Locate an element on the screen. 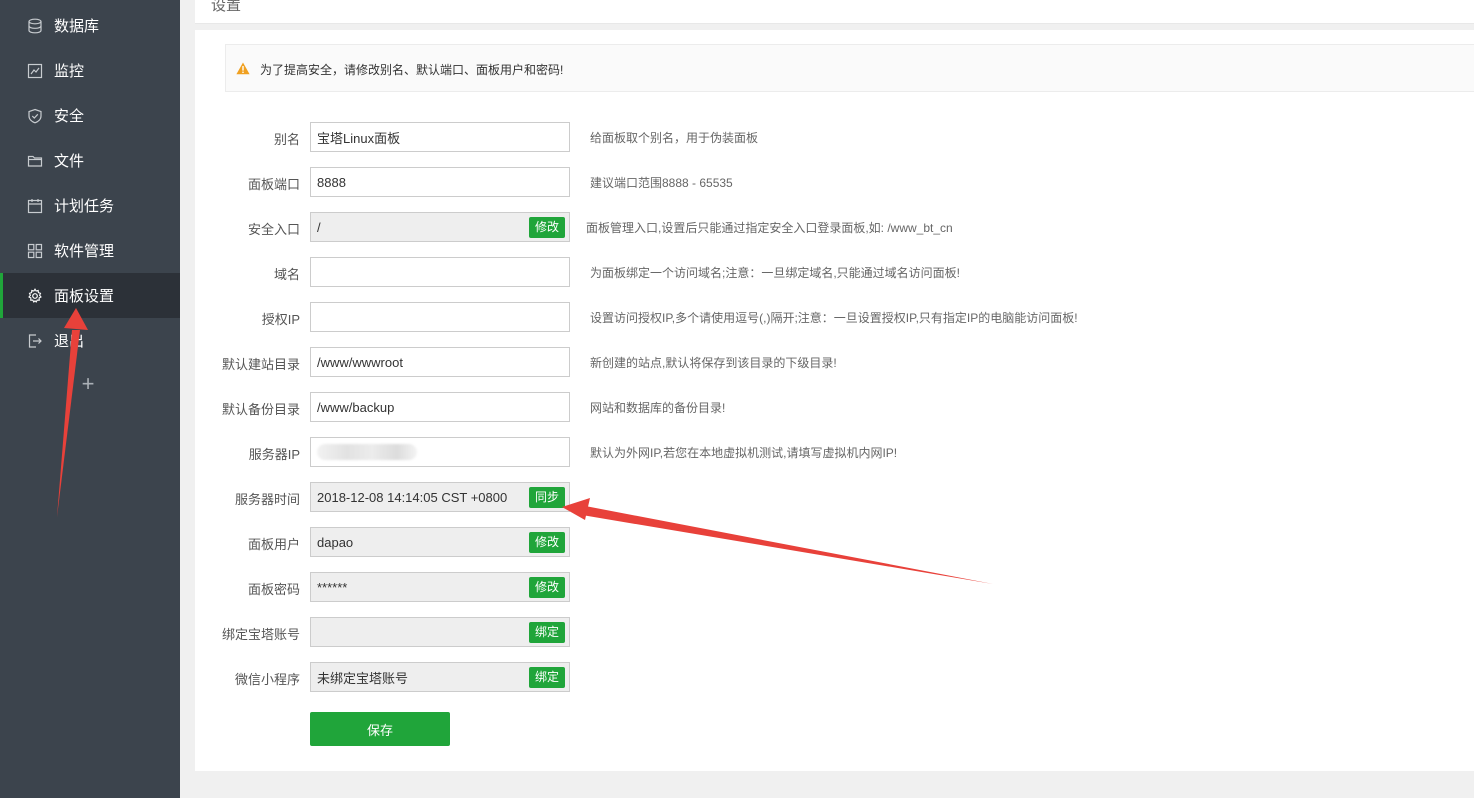 The width and height of the screenshot is (1474, 798). grid-icon is located at coordinates (34, 250).